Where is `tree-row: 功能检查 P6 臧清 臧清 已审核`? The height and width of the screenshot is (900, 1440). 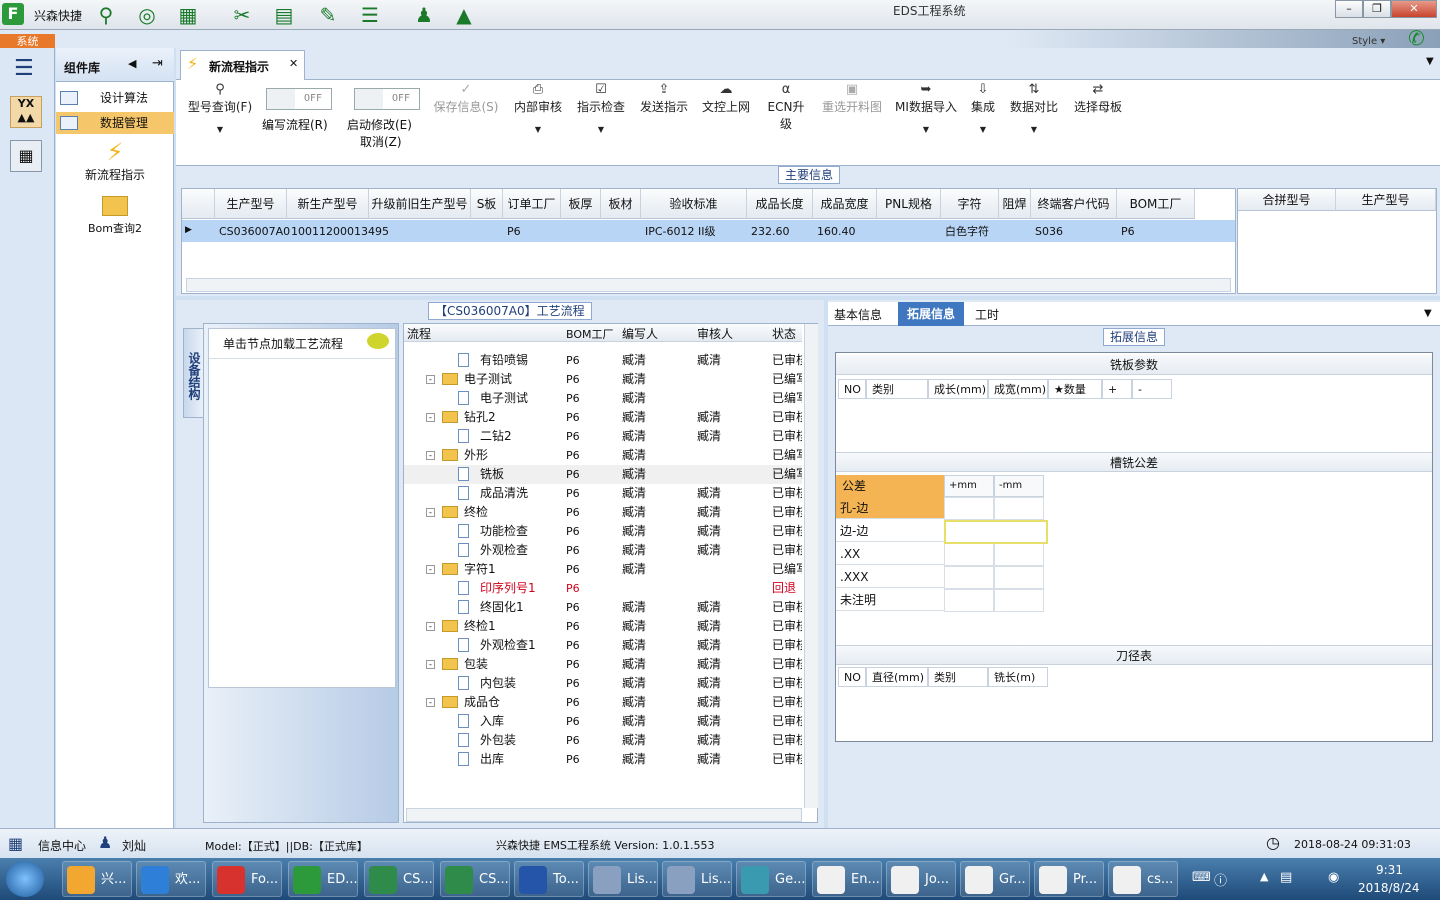
tree-row: 功能检查 P6 臧清 臧清 已审核 is located at coordinates (603, 531).